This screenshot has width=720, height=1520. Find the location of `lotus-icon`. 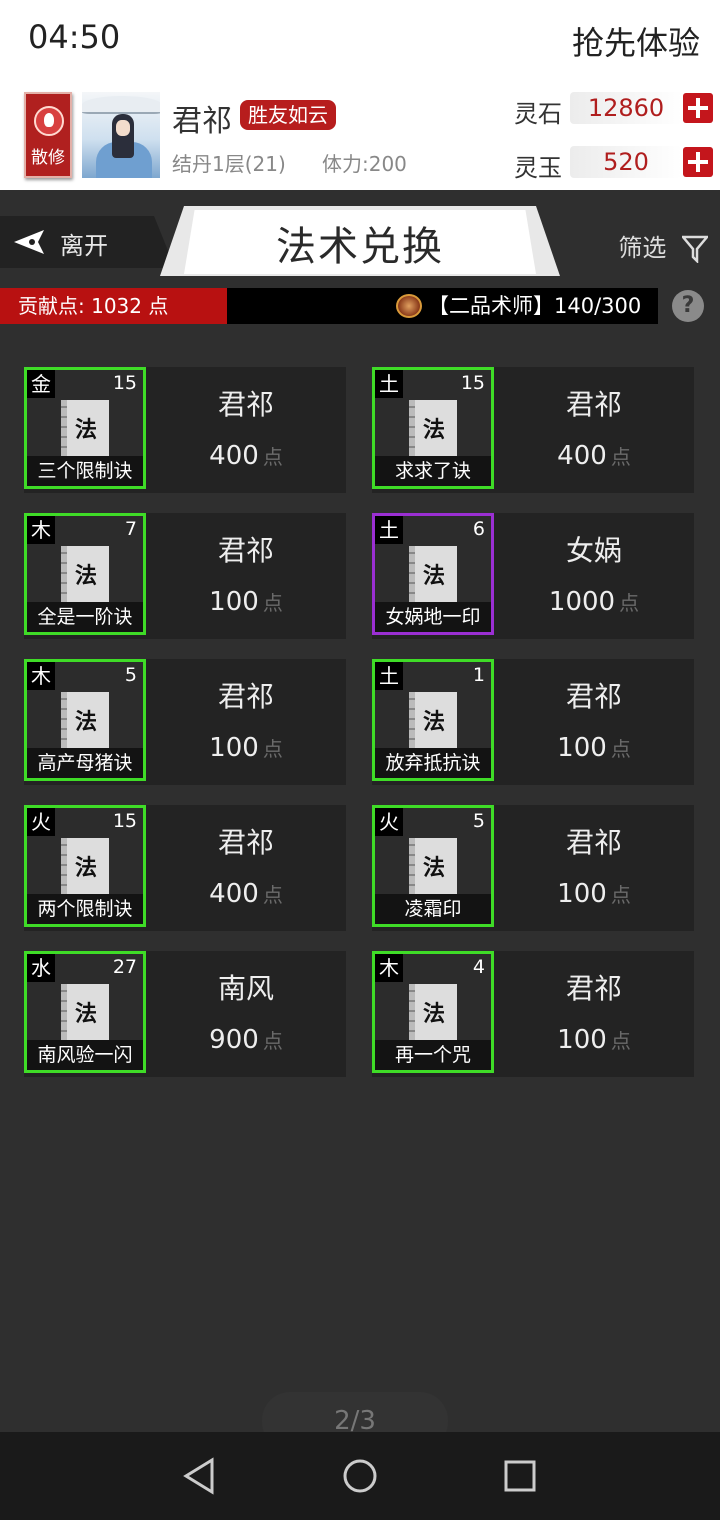

lotus-icon is located at coordinates (49, 121).